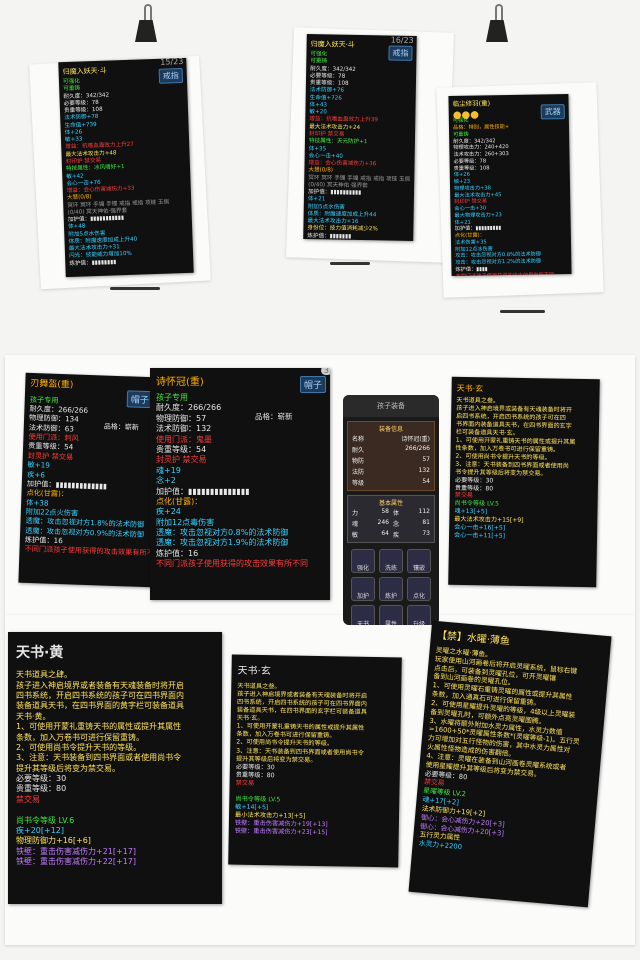 Image resolution: width=640 pixels, height=960 pixels. What do you see at coordinates (355, 535) in the screenshot?
I see `stat-key: 敏` at bounding box center [355, 535].